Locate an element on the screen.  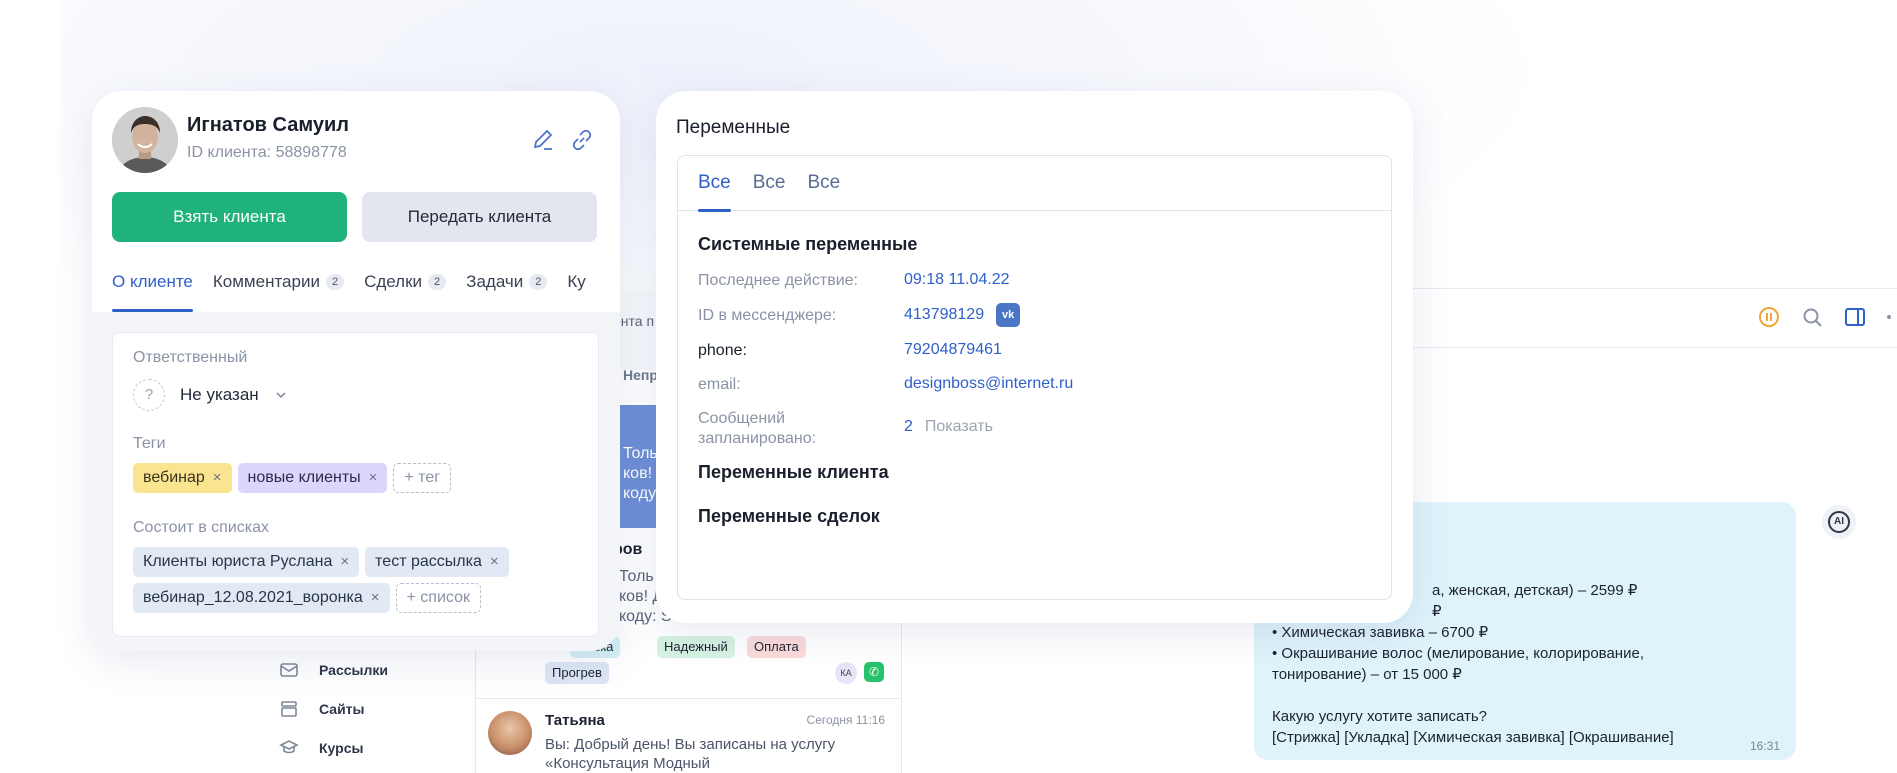
tab-label: Сделки is located at coordinates (393, 281).